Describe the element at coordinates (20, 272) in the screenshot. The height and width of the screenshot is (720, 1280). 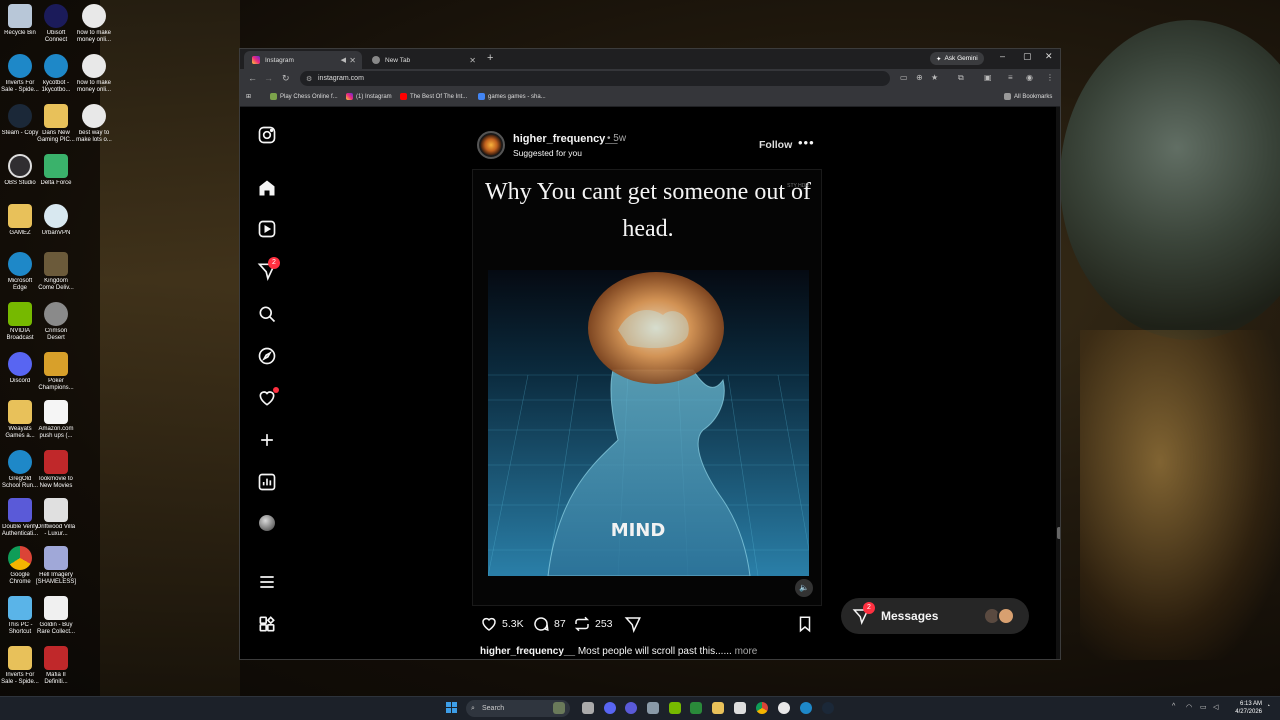
I see `desktop-icon-edge: Microsoft Edge` at that location.